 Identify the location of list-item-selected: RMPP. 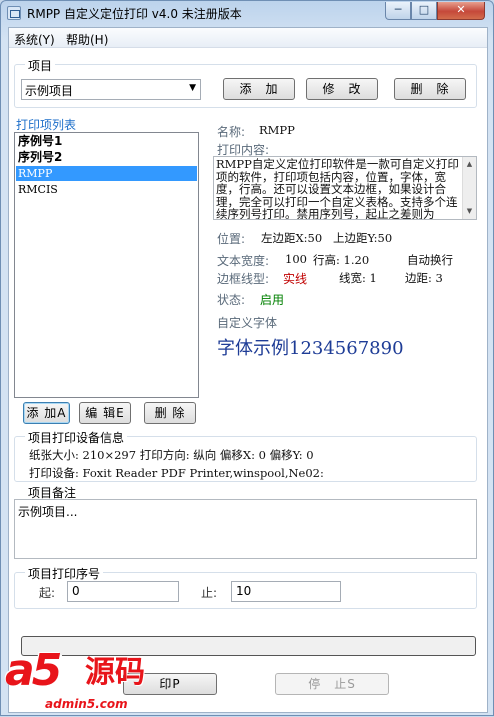
(106, 173).